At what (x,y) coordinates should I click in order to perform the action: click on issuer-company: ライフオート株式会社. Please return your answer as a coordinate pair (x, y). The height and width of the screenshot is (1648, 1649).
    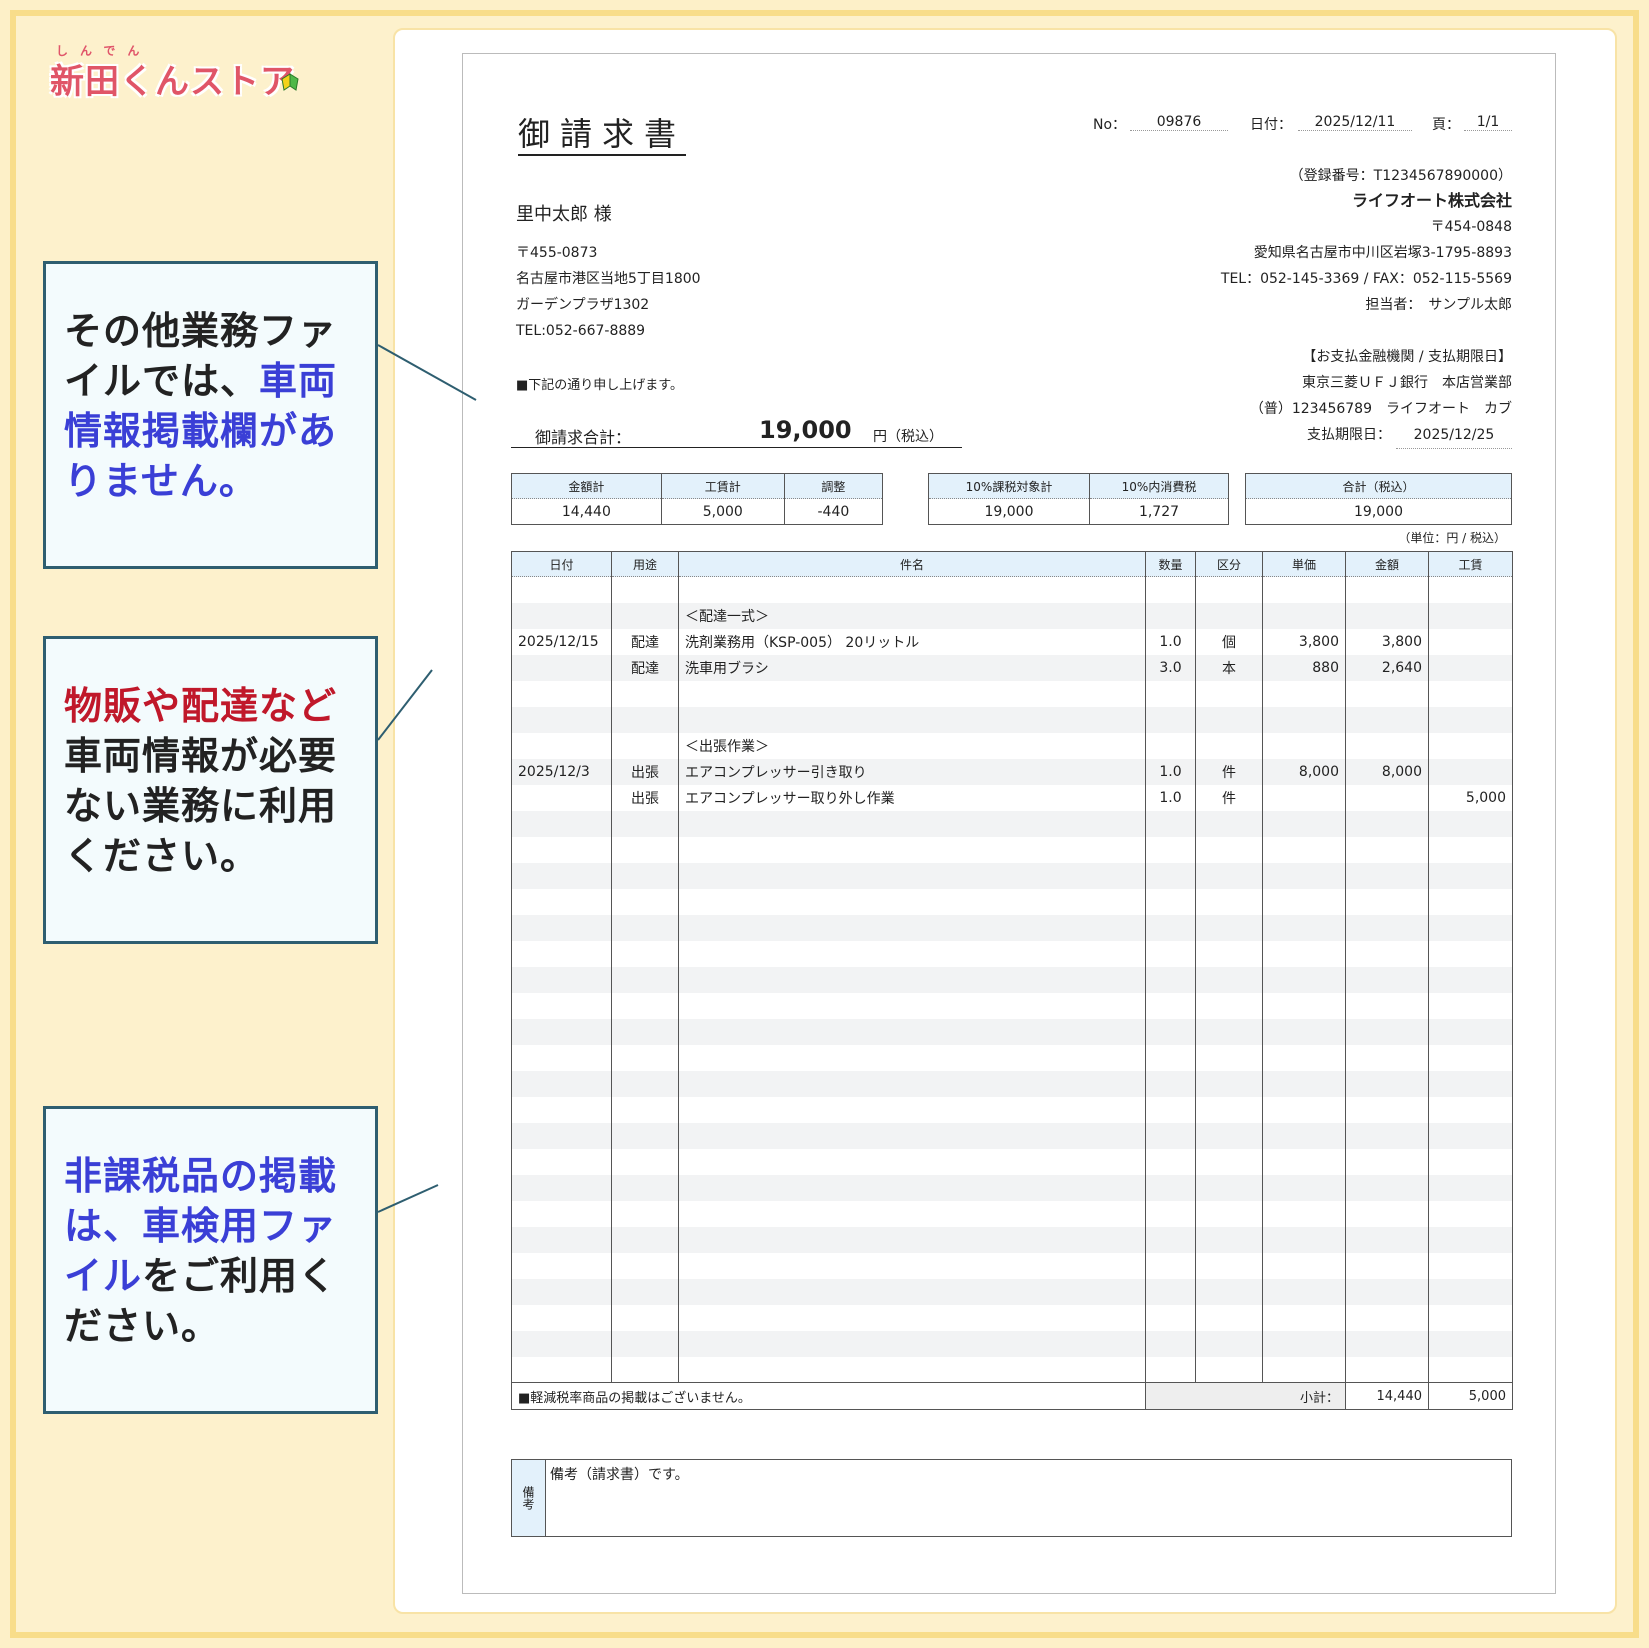
    Looking at the image, I should click on (1431, 200).